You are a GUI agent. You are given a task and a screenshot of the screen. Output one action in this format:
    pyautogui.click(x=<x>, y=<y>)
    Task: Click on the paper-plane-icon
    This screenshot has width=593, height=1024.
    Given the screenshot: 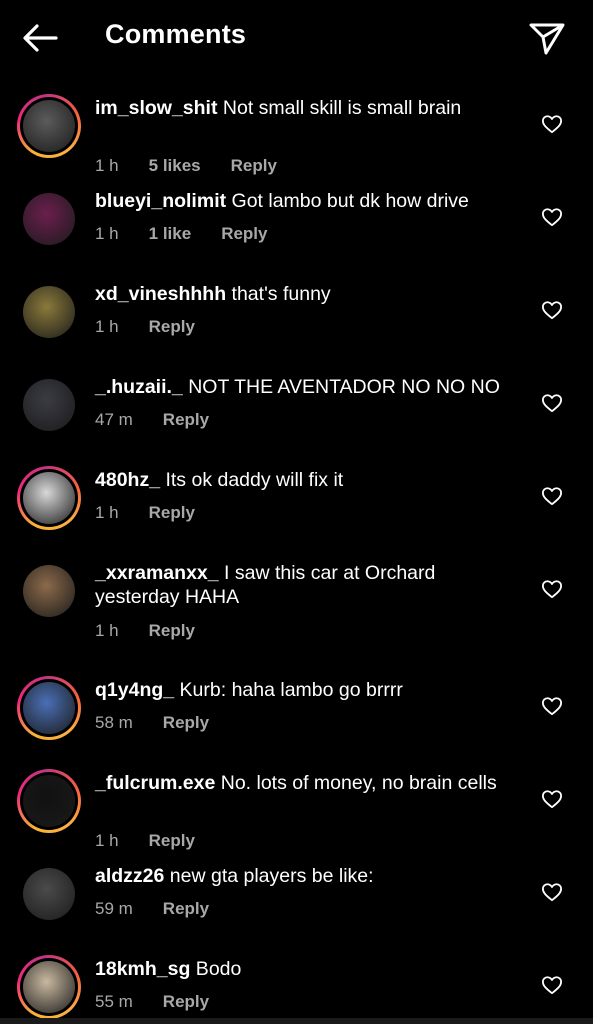 What is the action you would take?
    pyautogui.click(x=547, y=39)
    